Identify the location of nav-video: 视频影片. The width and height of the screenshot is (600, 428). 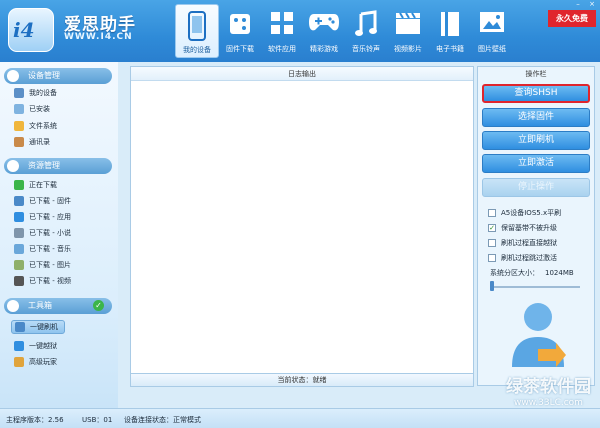
(408, 31).